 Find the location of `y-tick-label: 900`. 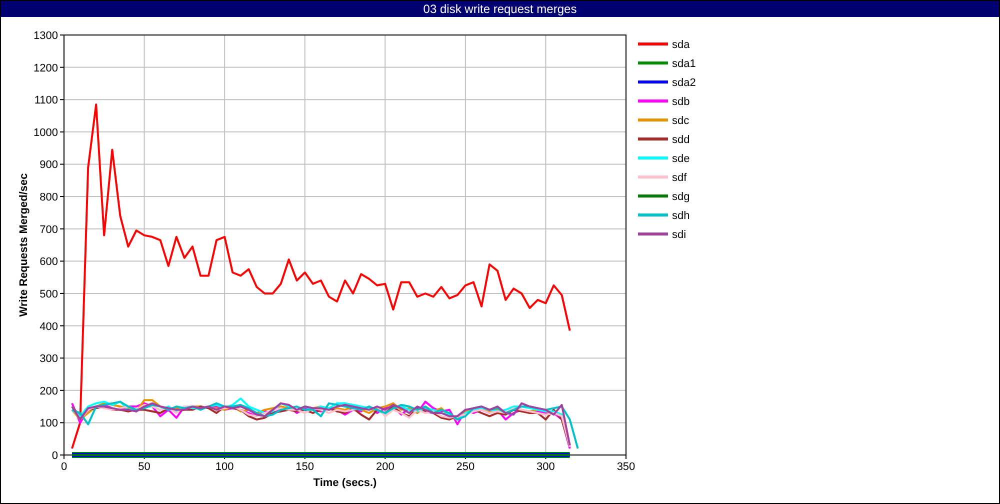

y-tick-label: 900 is located at coordinates (49, 165).